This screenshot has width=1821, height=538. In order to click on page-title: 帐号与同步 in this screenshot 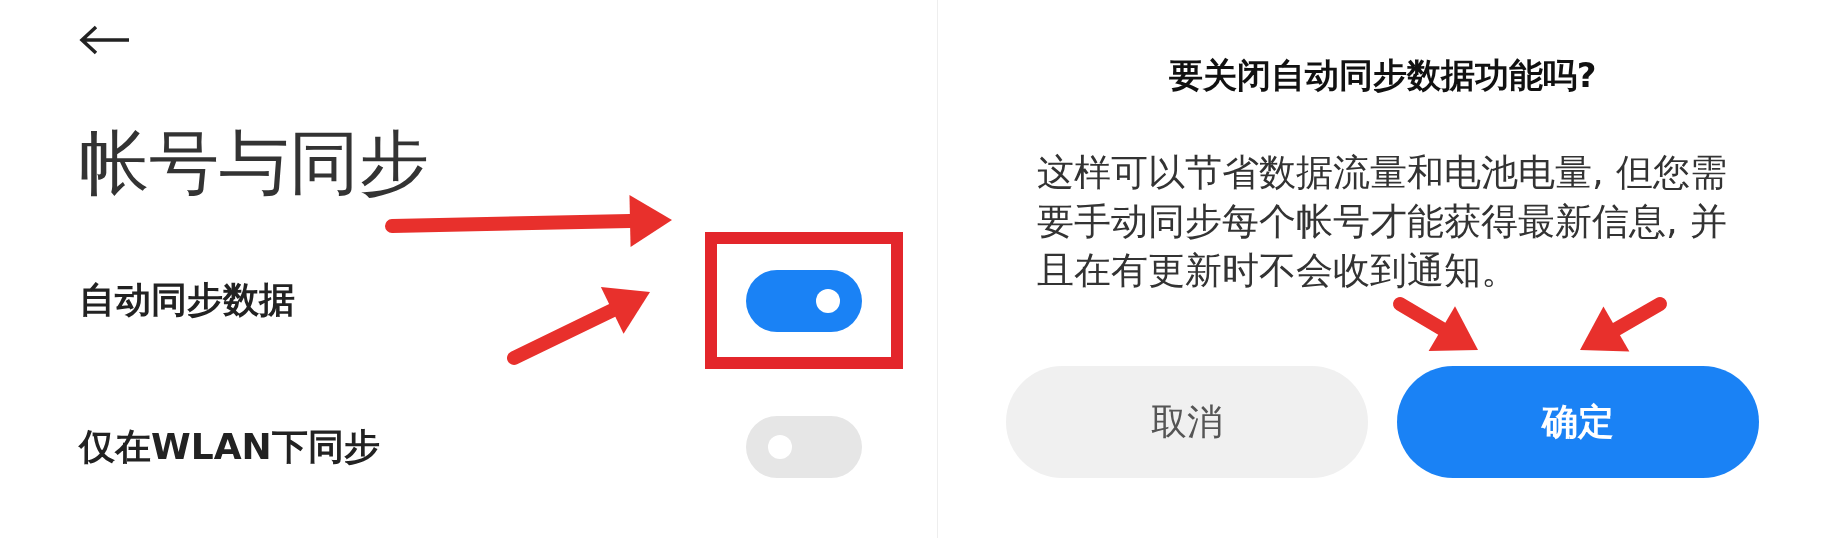, I will do `click(254, 163)`.